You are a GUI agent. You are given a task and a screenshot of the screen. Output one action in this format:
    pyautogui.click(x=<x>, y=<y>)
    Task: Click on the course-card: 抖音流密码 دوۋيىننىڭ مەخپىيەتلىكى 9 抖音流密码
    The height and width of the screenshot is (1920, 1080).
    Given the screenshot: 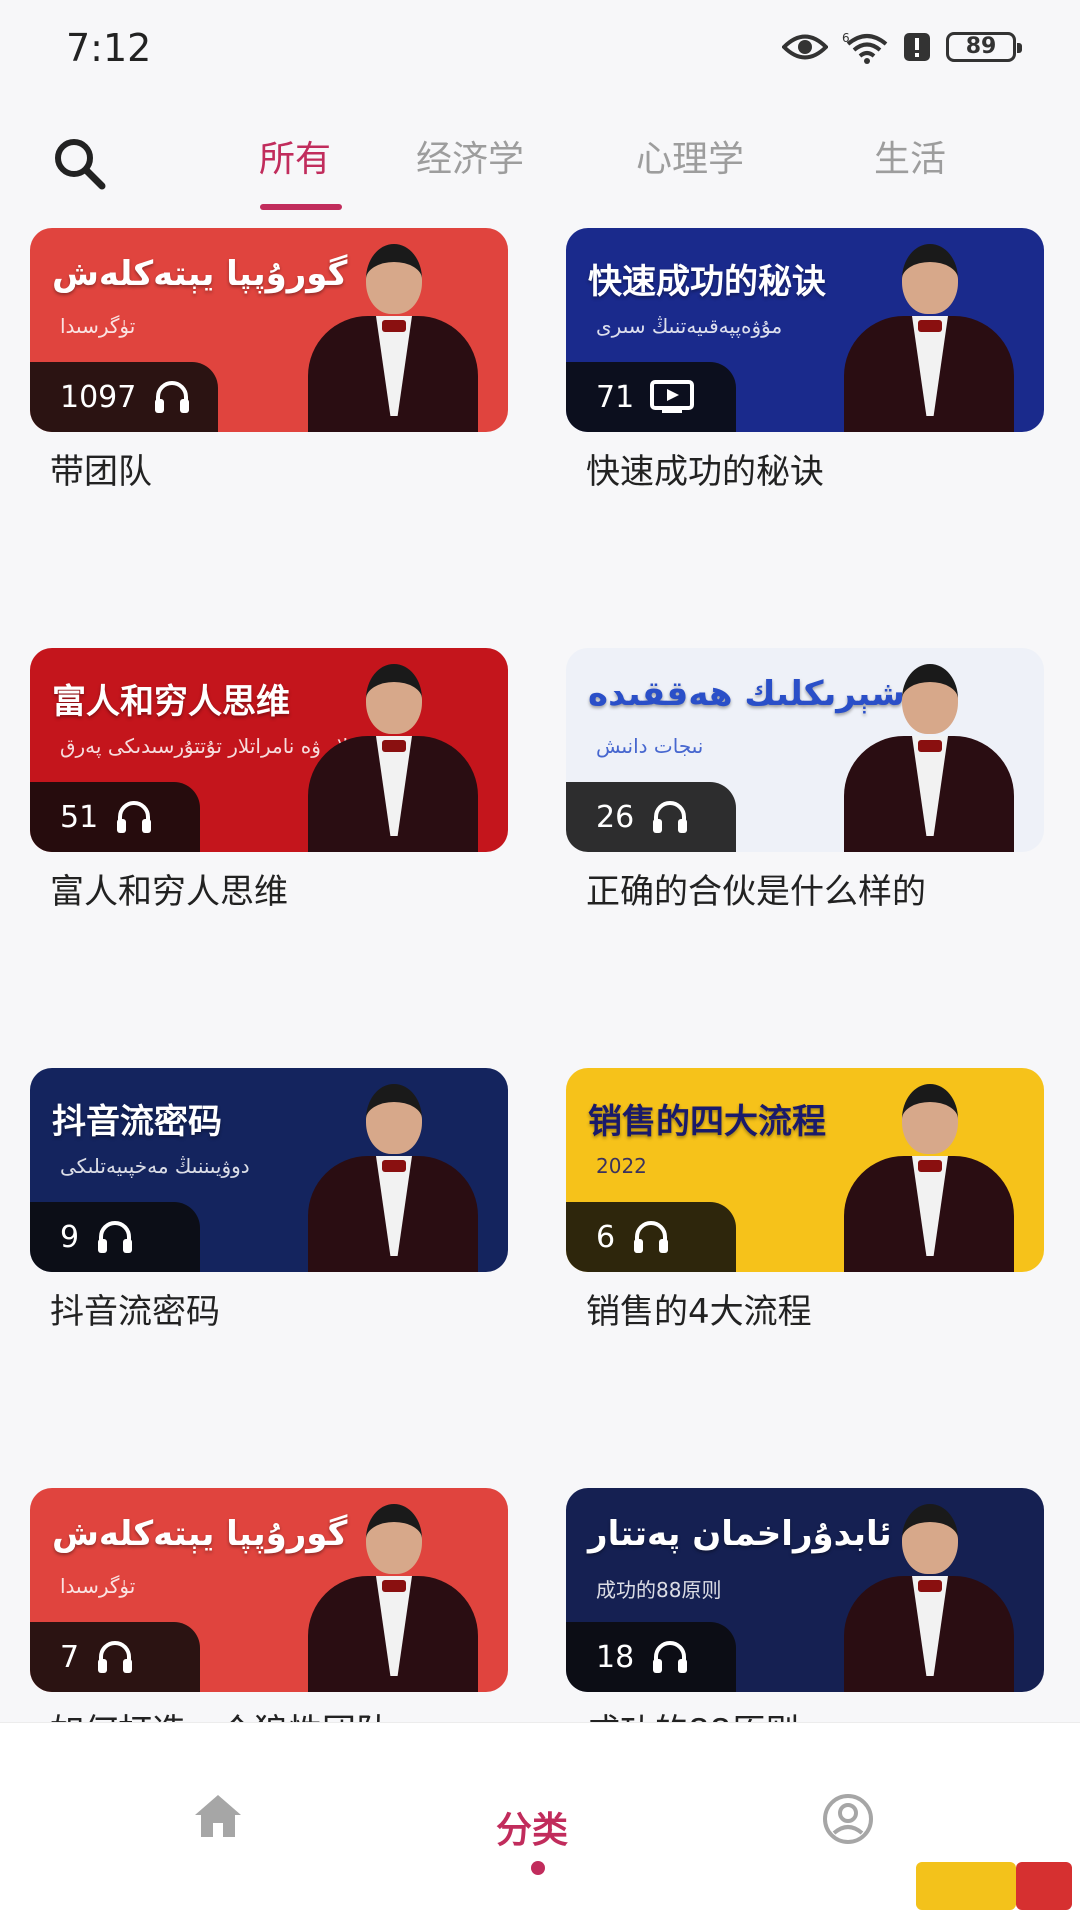 What is the action you would take?
    pyautogui.click(x=269, y=1248)
    